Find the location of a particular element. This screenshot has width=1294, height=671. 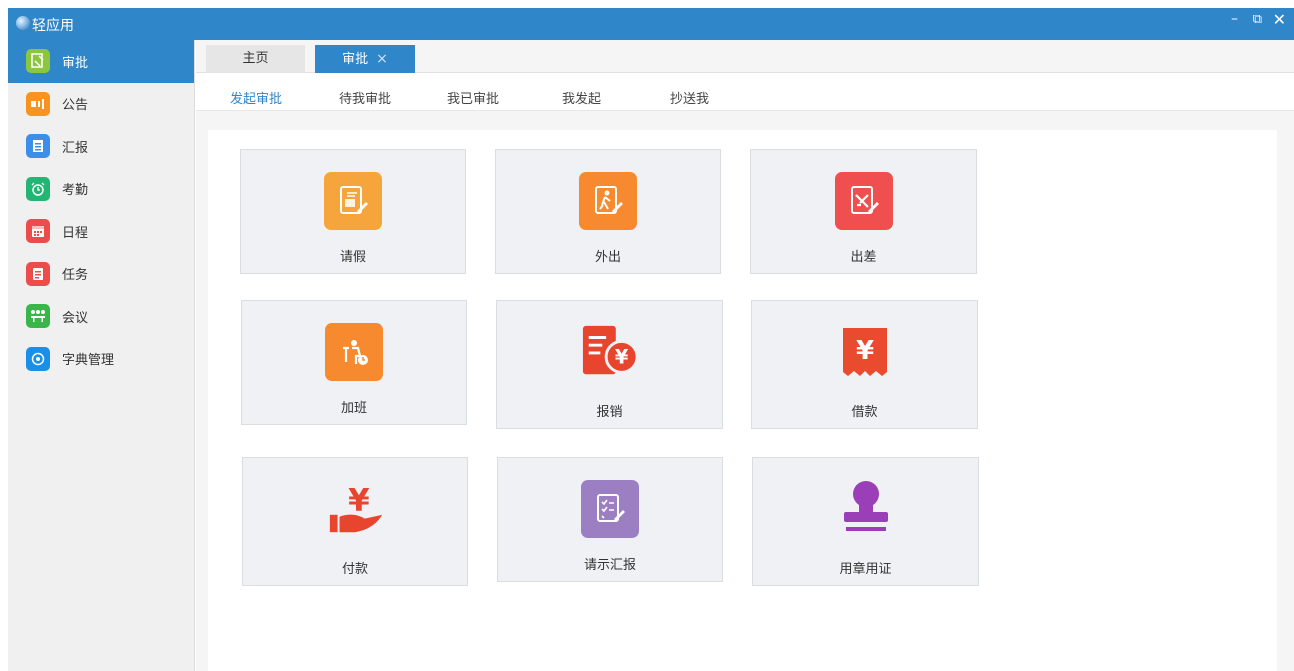

sidebar: 审批 公告 汇报 考勤 日程 任务 会议 字典管理 is located at coordinates (101, 355).